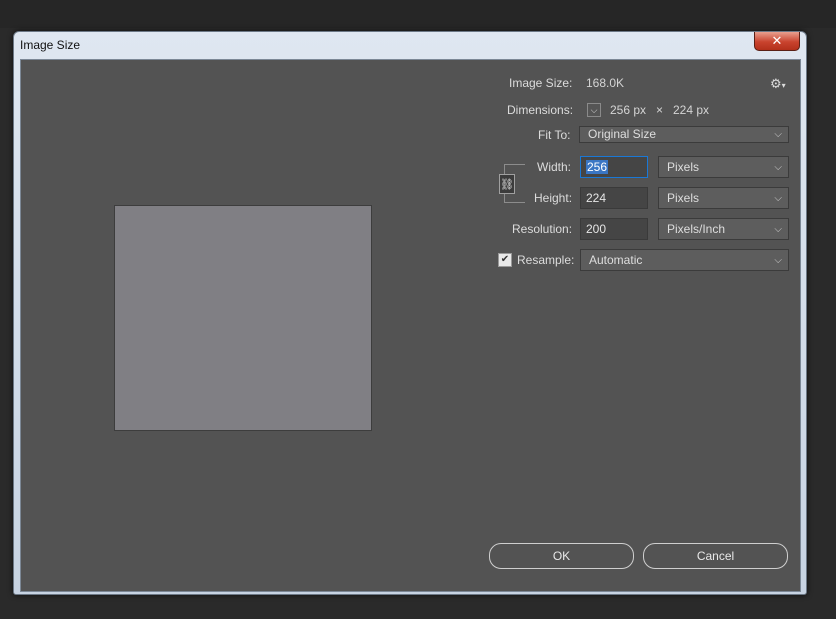  What do you see at coordinates (605, 83) in the screenshot?
I see `image-size-value: 168.0K` at bounding box center [605, 83].